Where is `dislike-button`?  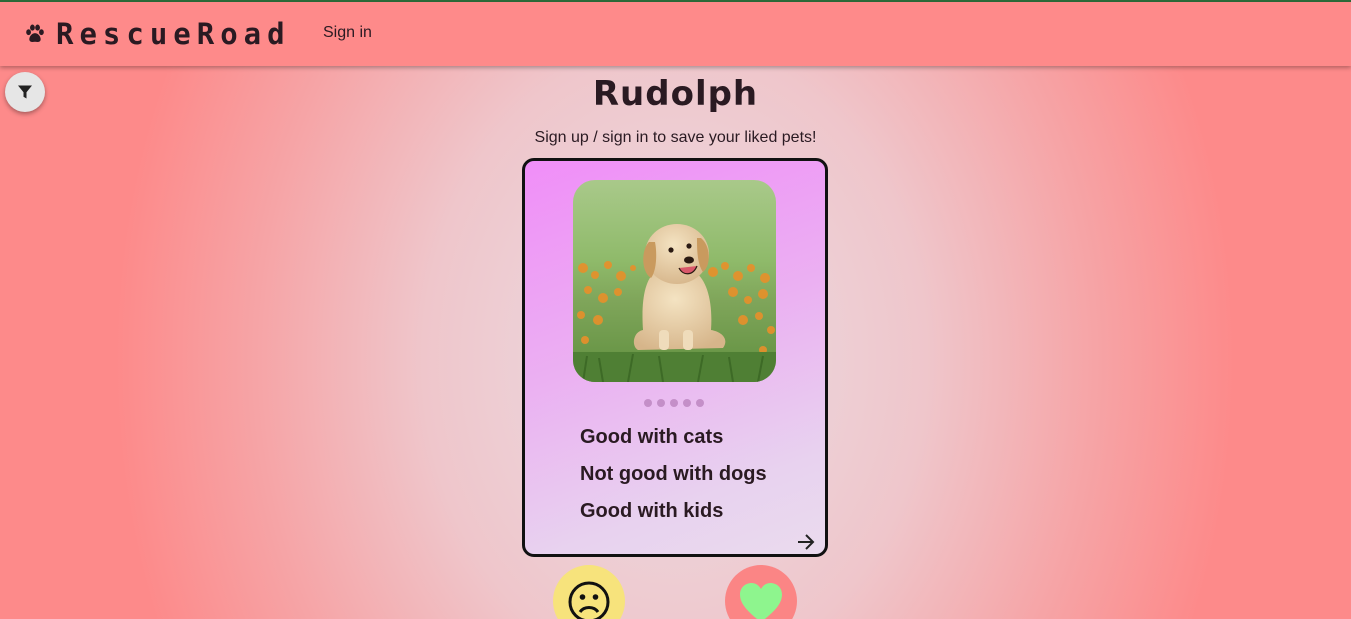
dislike-button is located at coordinates (589, 592).